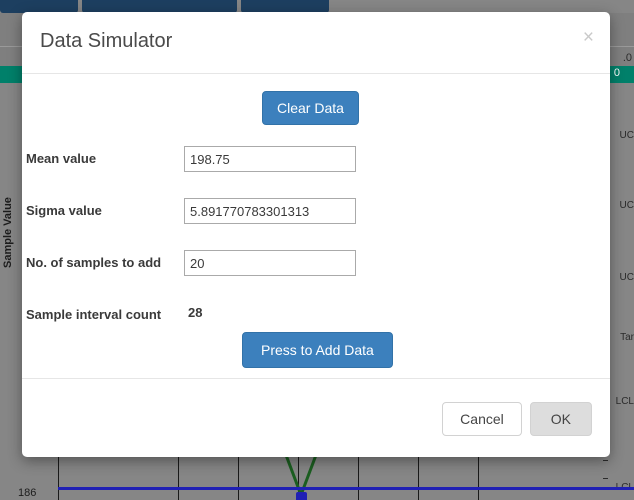 The height and width of the screenshot is (500, 634). What do you see at coordinates (61, 158) in the screenshot?
I see `label-mean-value: Mean value` at bounding box center [61, 158].